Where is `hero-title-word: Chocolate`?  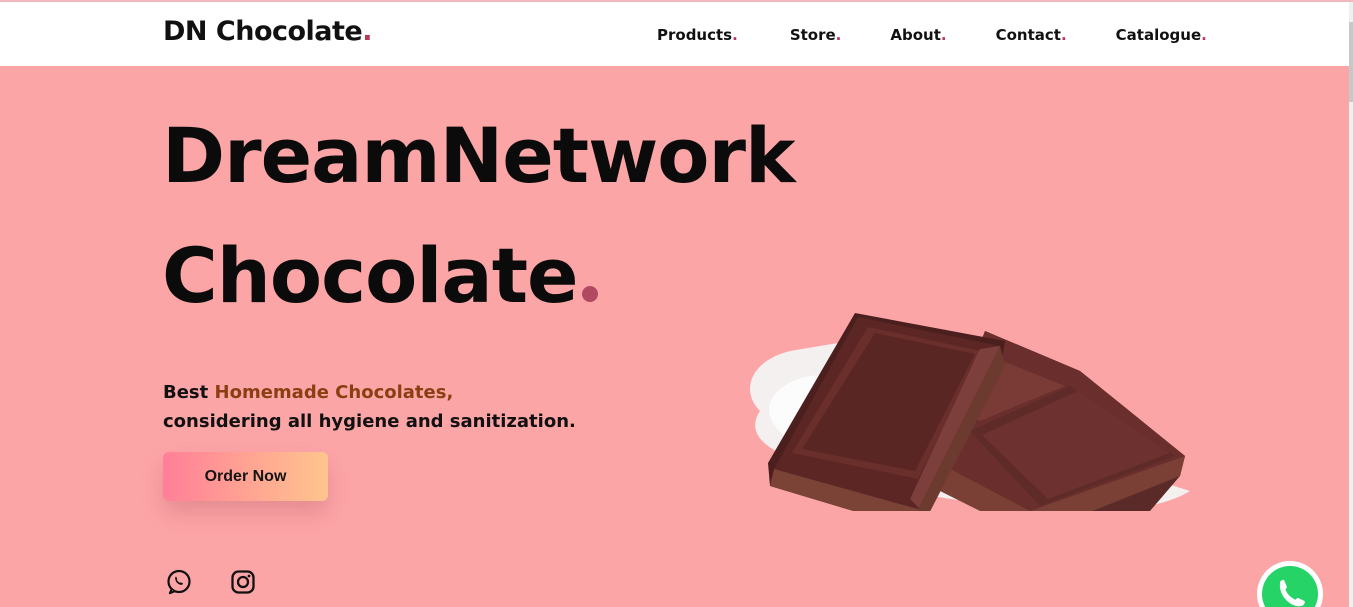 hero-title-word: Chocolate is located at coordinates (370, 275).